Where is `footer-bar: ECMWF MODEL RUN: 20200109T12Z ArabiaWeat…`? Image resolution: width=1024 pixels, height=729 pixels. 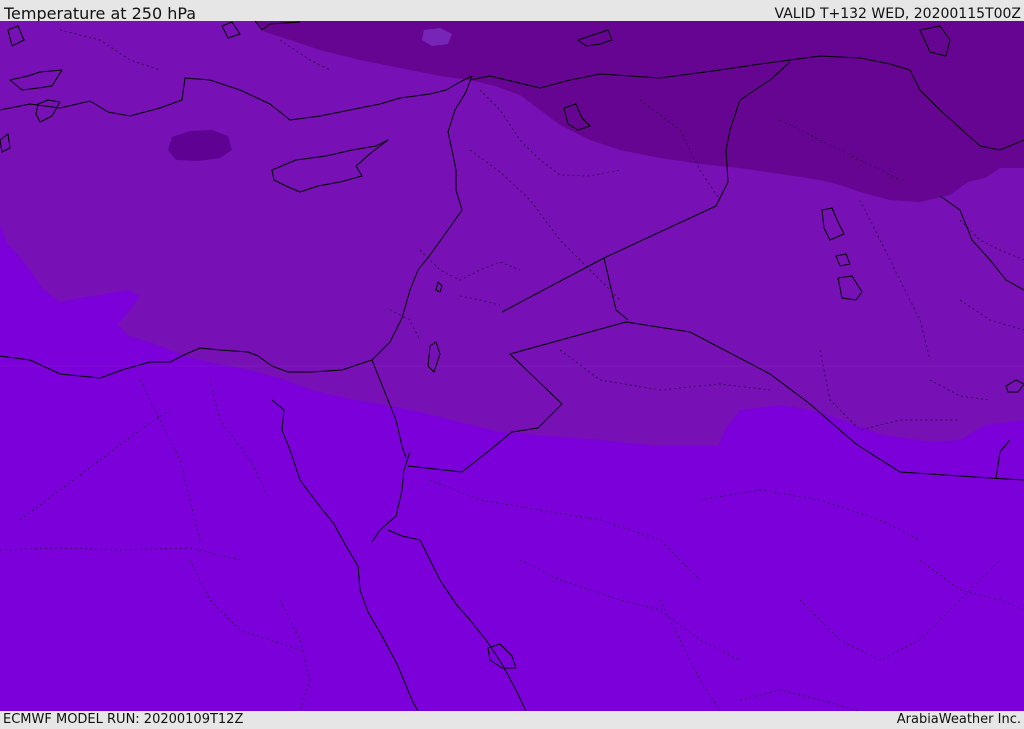 footer-bar: ECMWF MODEL RUN: 20200109T12Z ArabiaWeat… is located at coordinates (512, 720).